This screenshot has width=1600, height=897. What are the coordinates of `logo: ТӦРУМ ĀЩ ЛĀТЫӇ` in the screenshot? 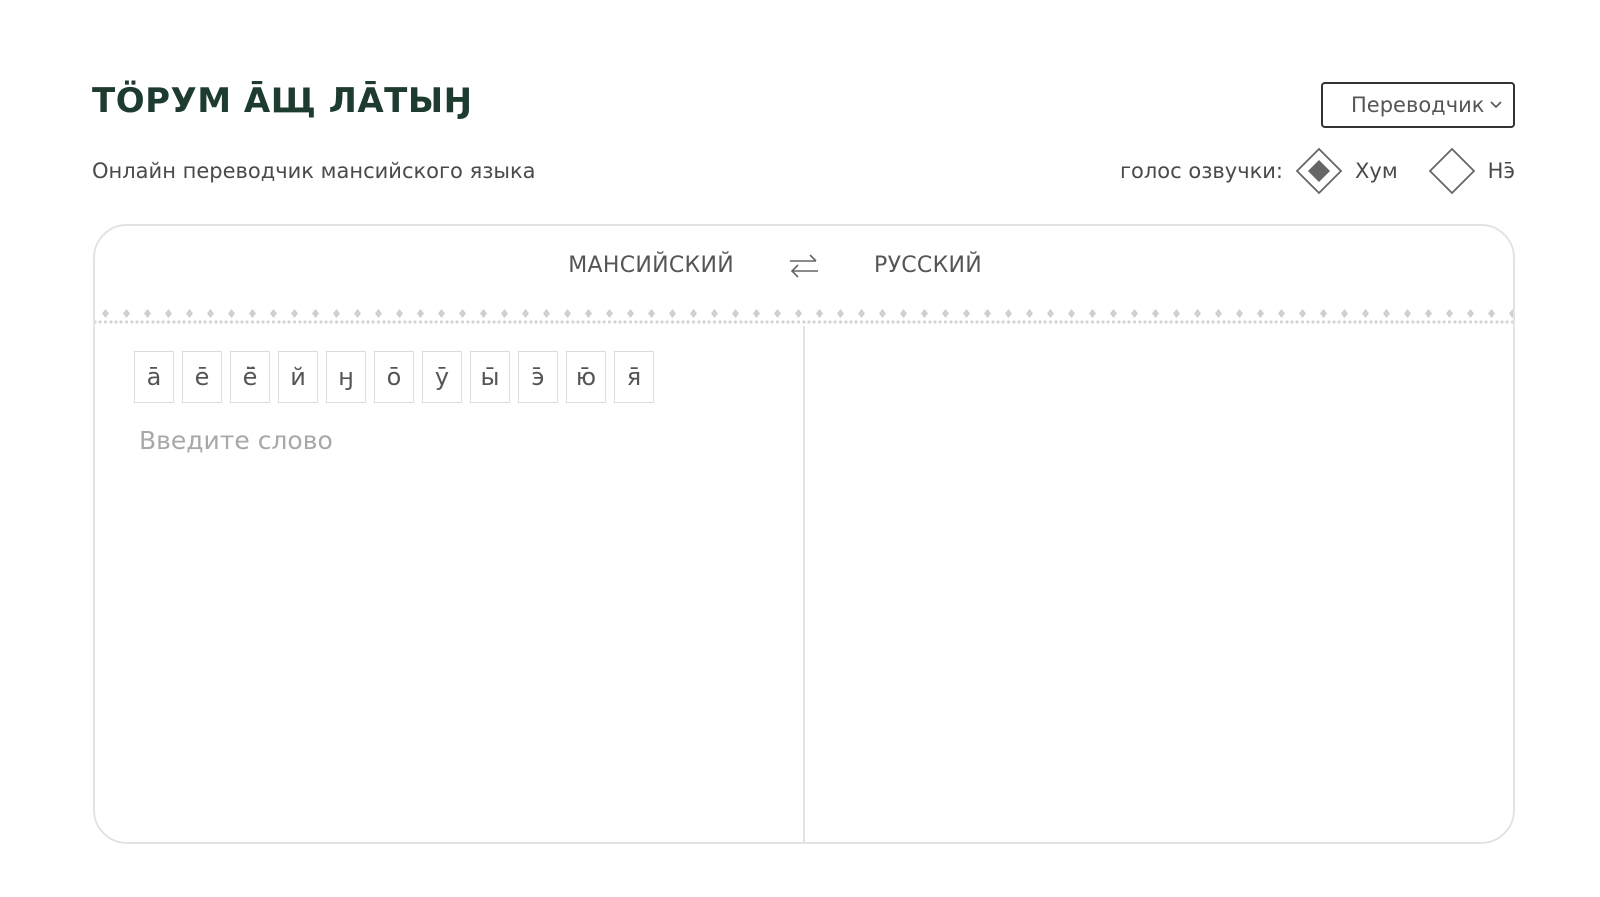 It's located at (282, 101).